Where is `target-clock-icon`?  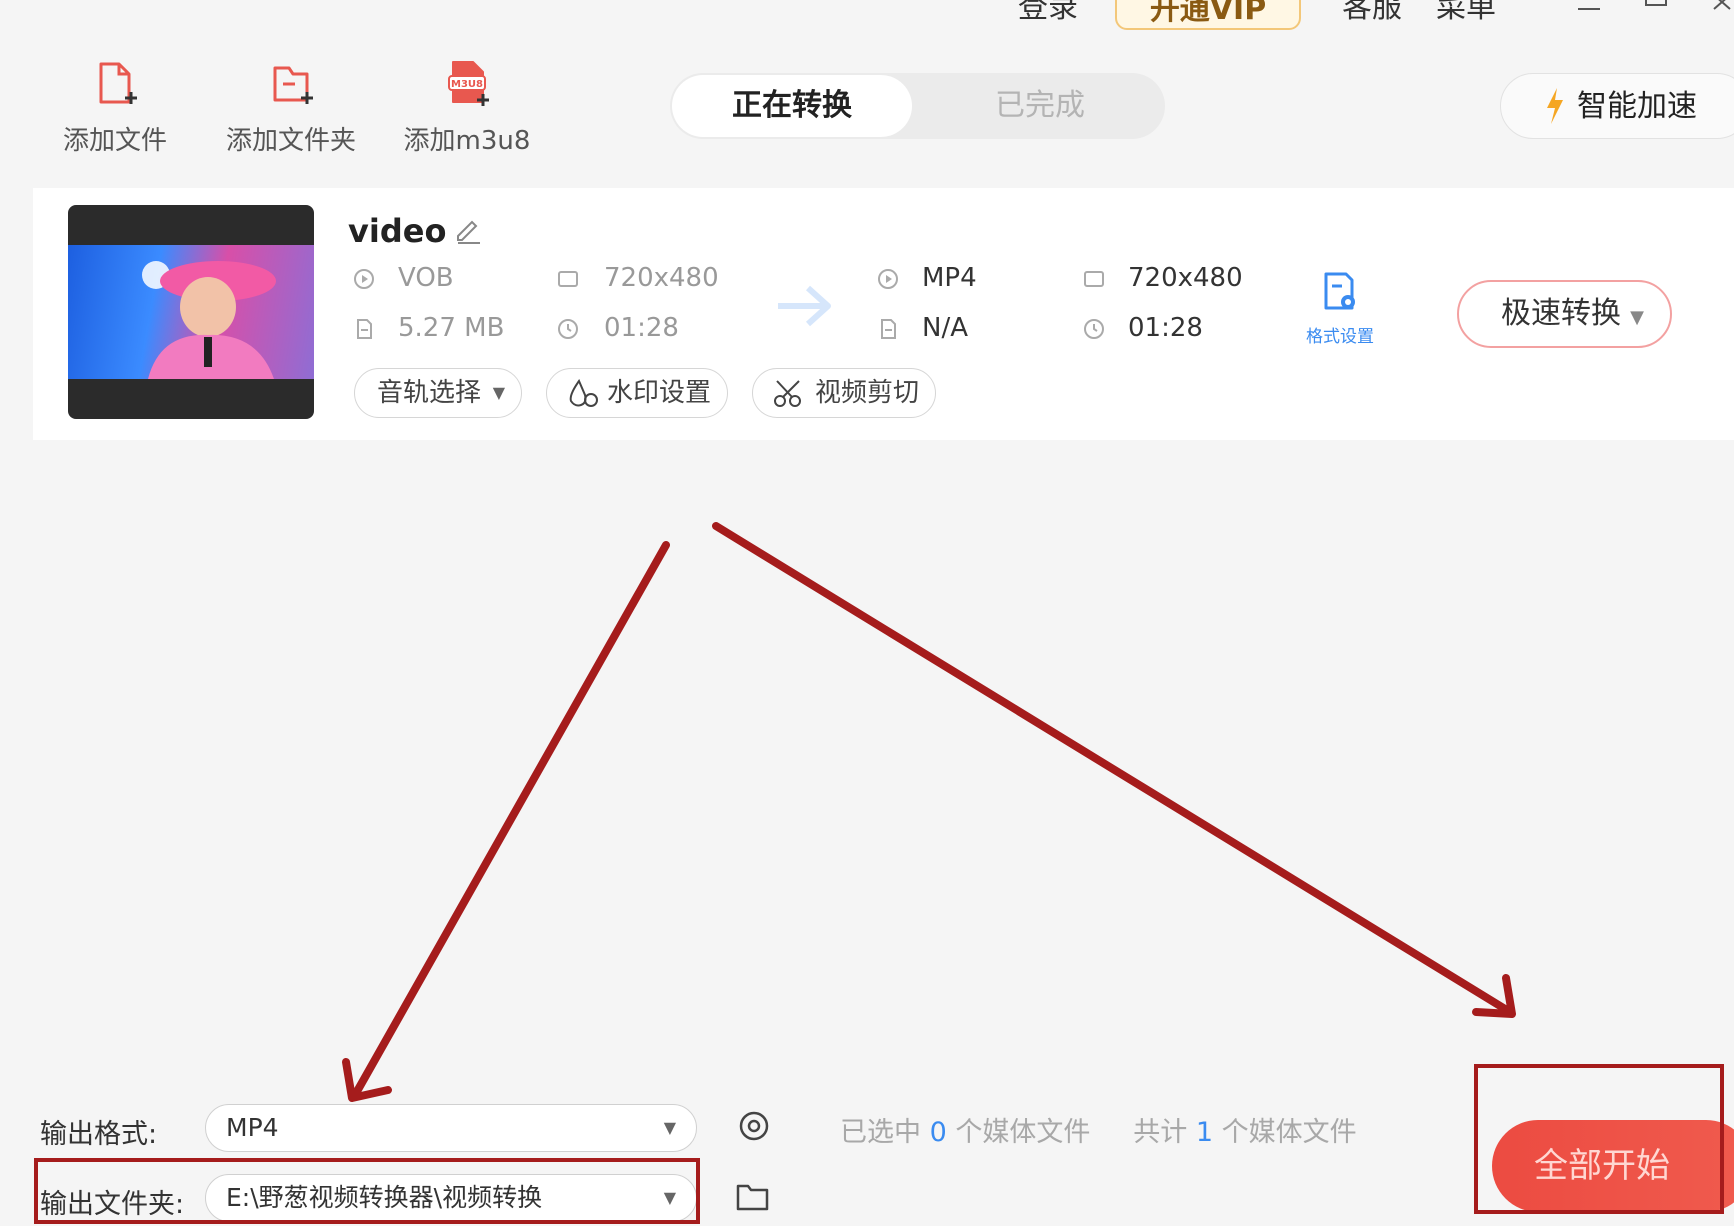
target-clock-icon is located at coordinates (1094, 329).